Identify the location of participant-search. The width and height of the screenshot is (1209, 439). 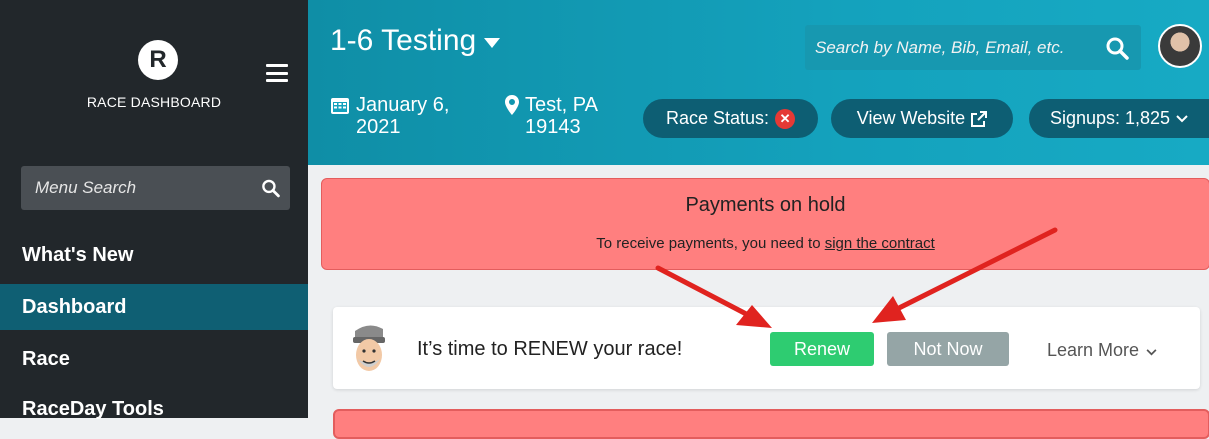
(973, 47).